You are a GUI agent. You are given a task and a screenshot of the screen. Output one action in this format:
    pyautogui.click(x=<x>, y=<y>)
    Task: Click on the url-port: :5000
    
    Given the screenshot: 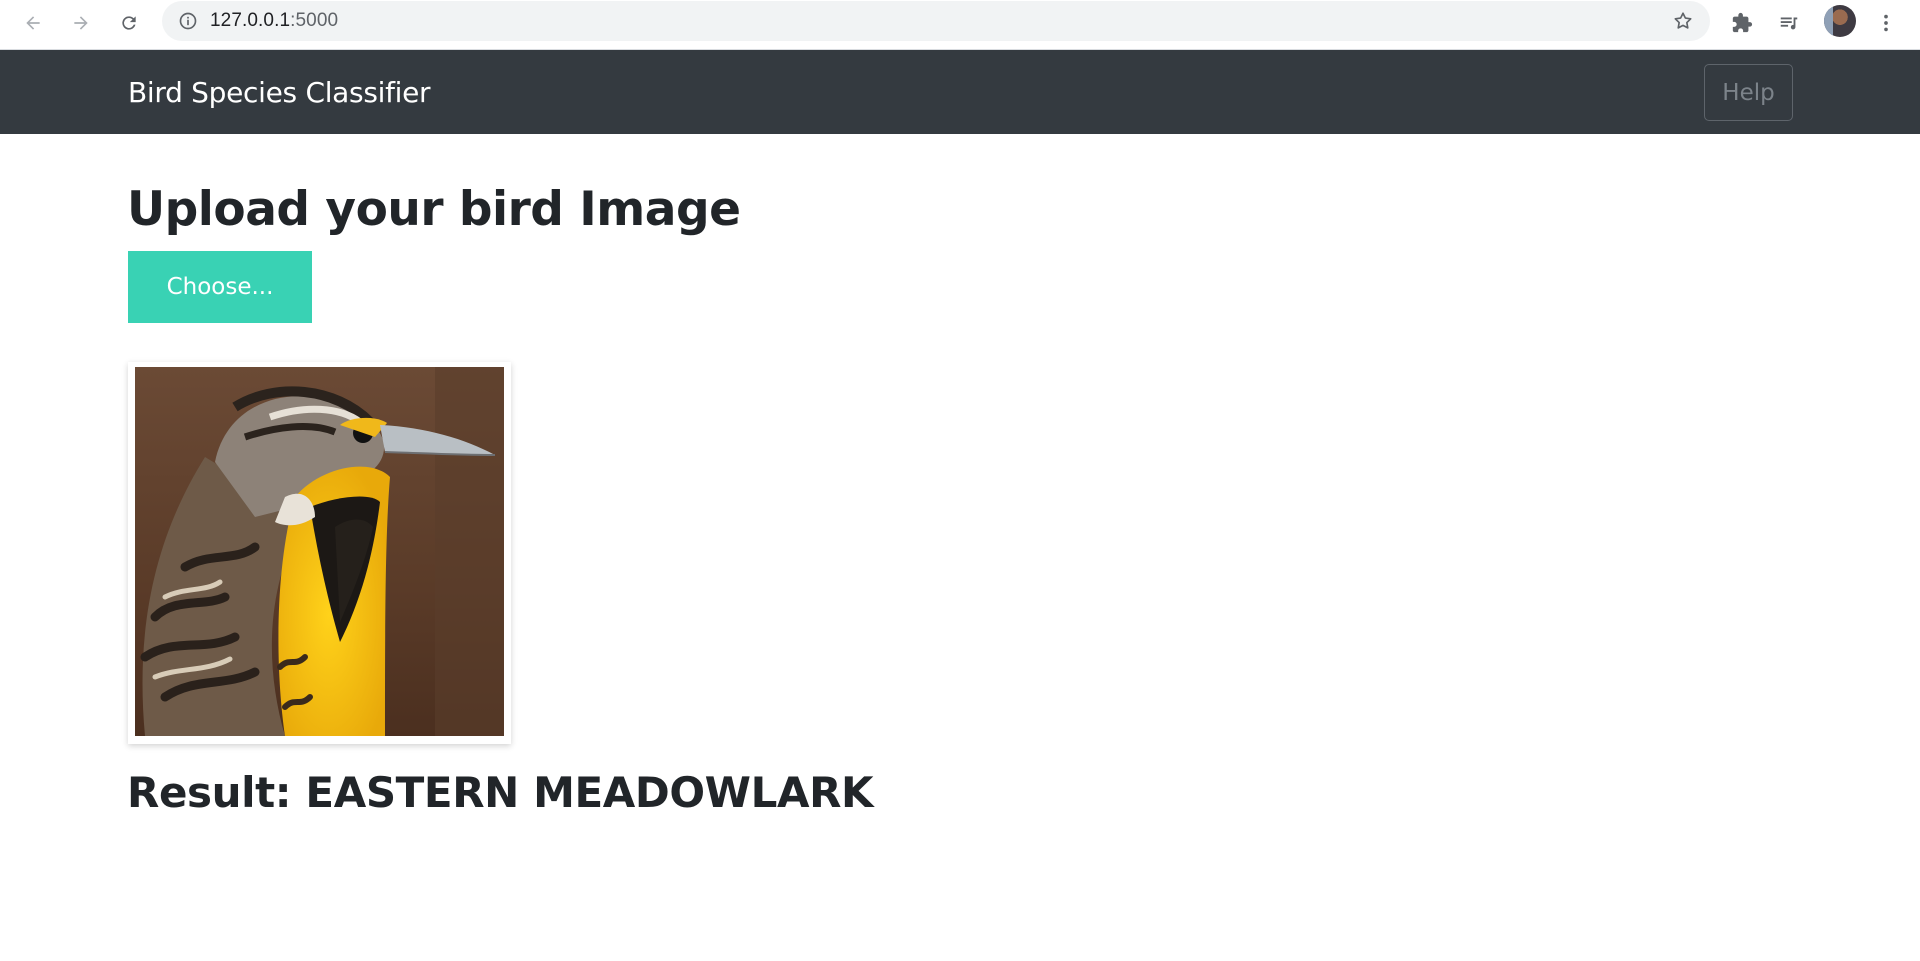 What is the action you would take?
    pyautogui.click(x=314, y=20)
    